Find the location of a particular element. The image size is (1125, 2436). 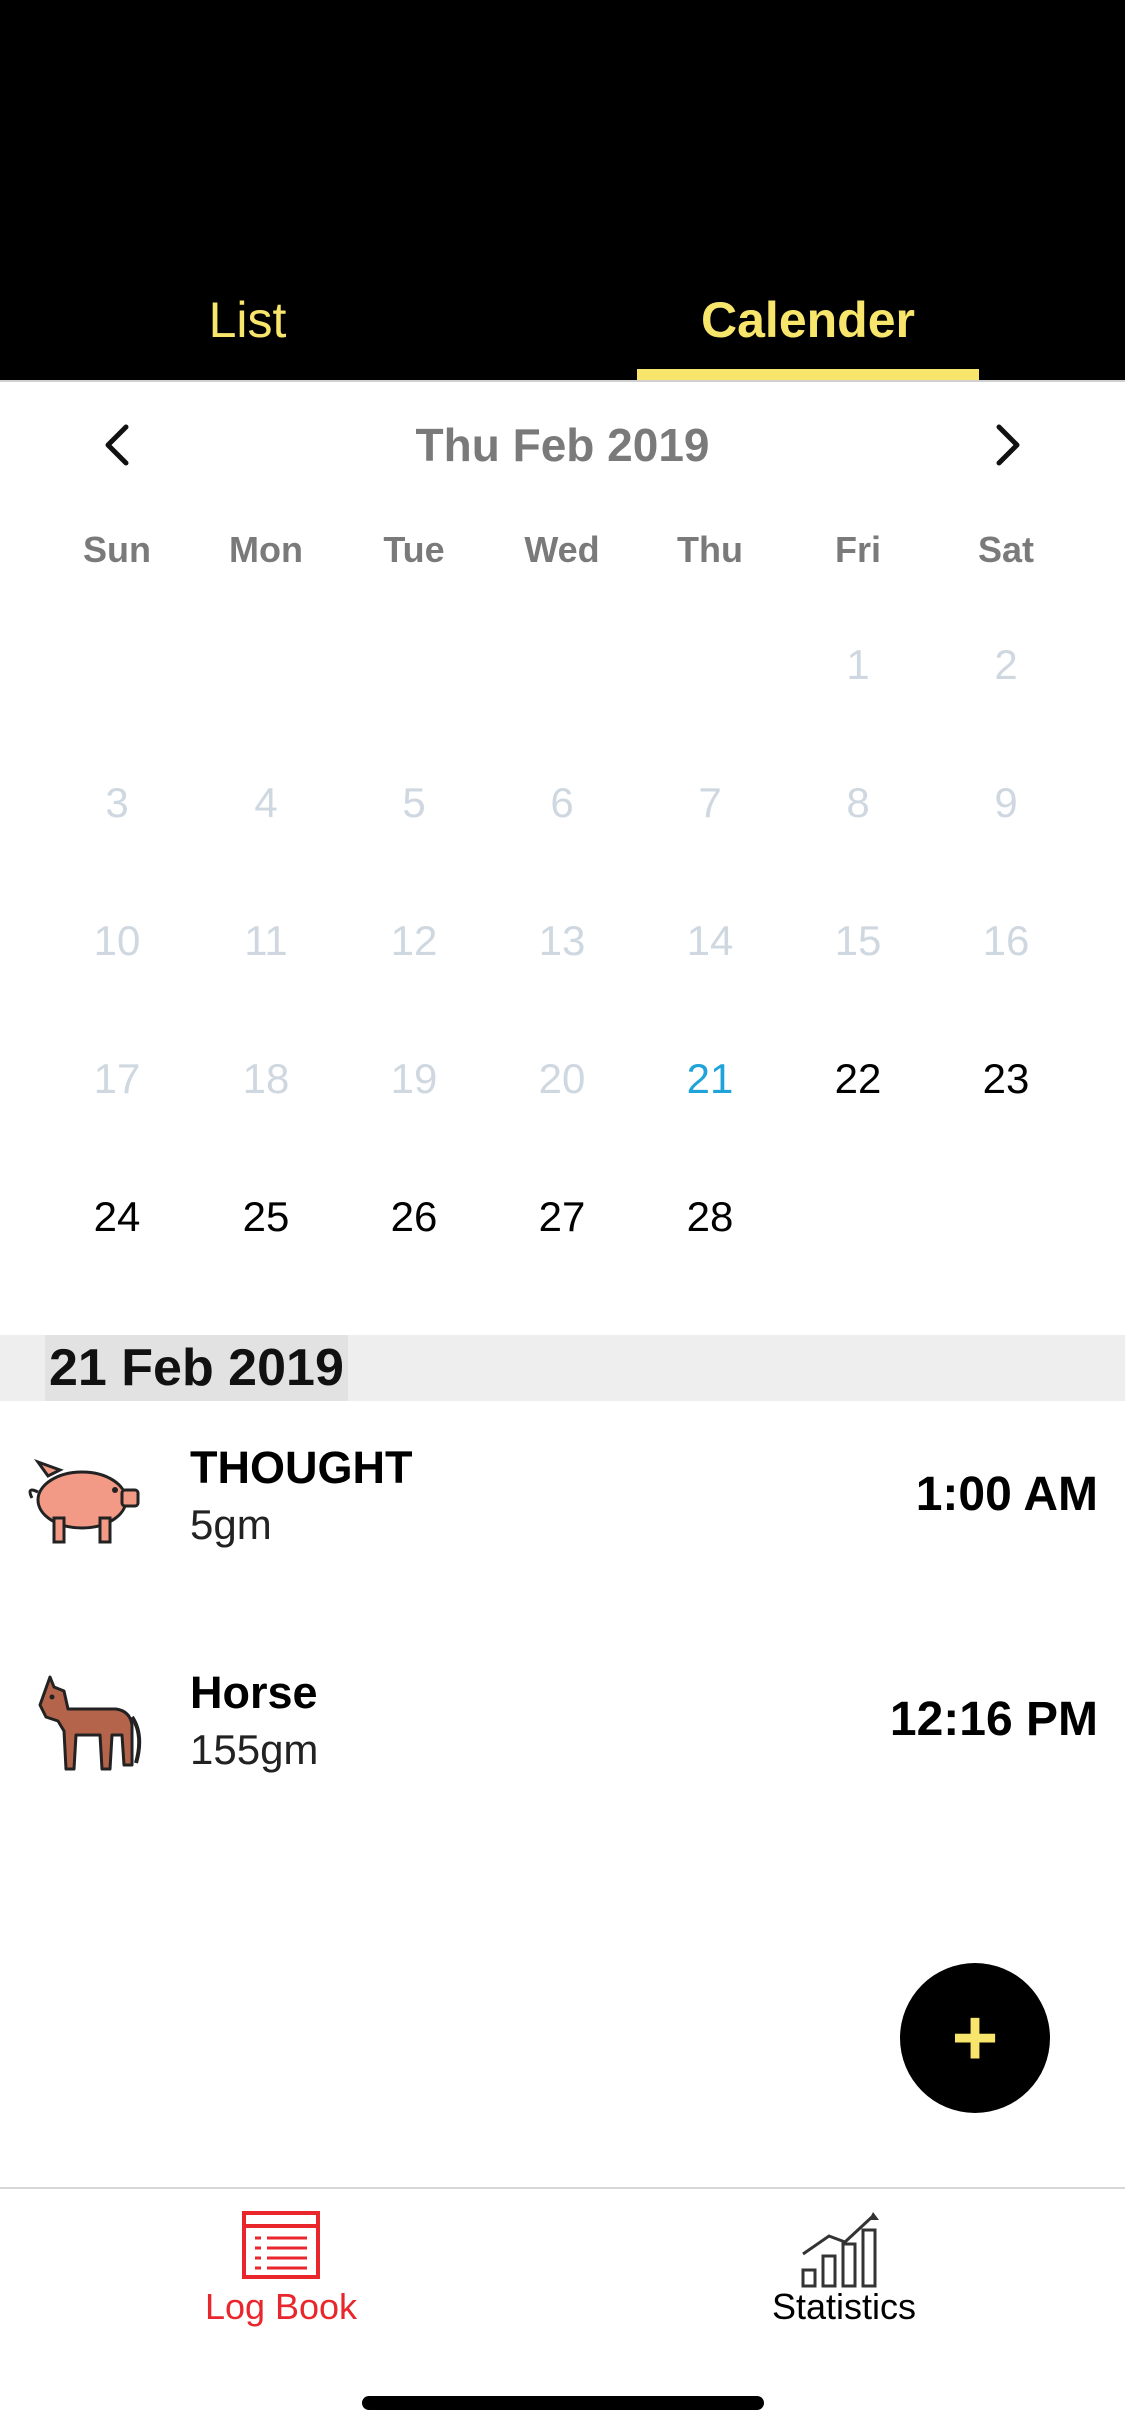

tab-statistics-label: Statistics is located at coordinates (844, 2306).